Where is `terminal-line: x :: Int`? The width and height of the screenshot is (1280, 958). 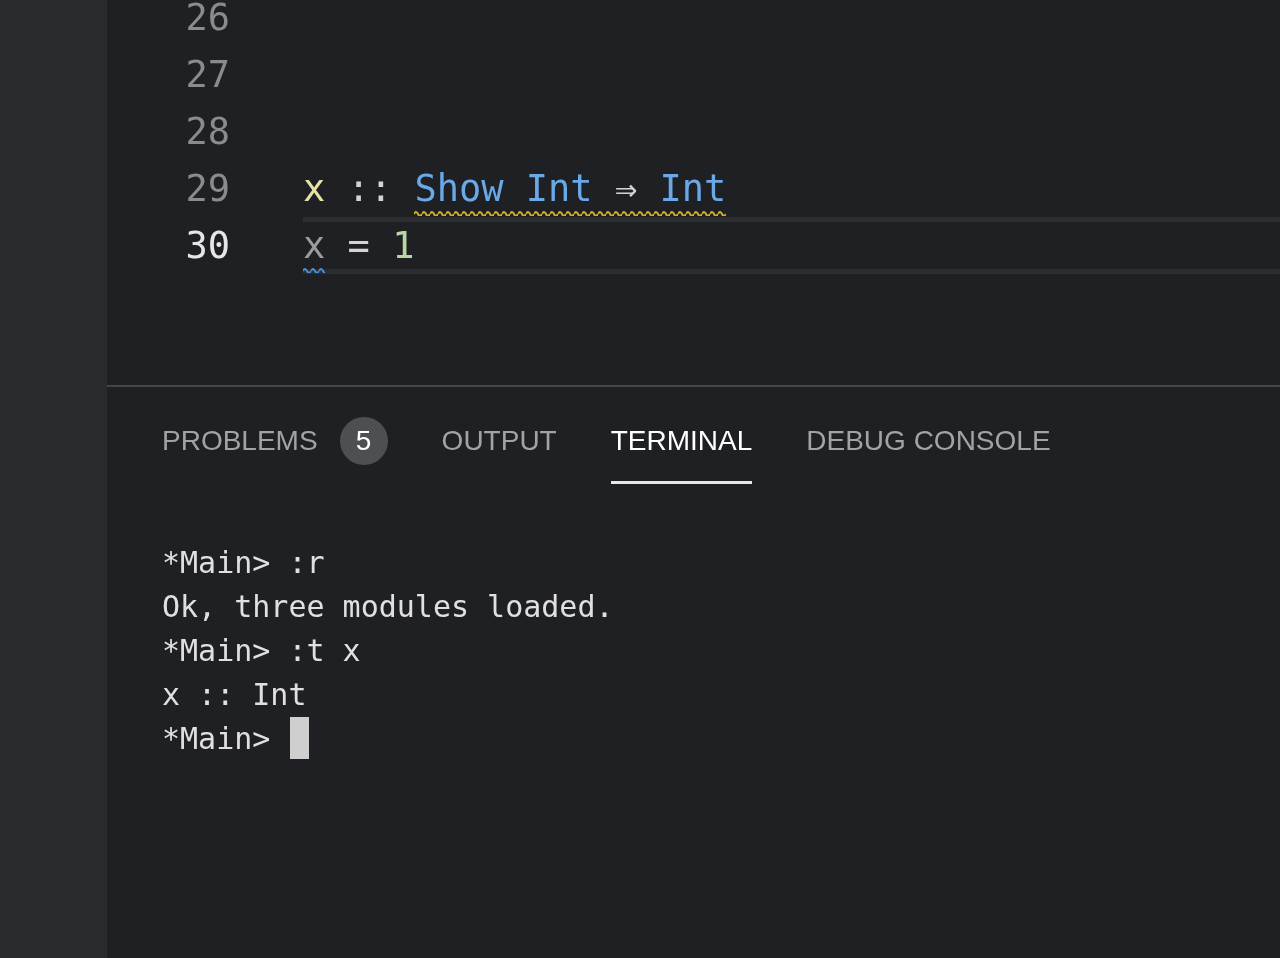
terminal-line: x :: Int is located at coordinates (234, 694).